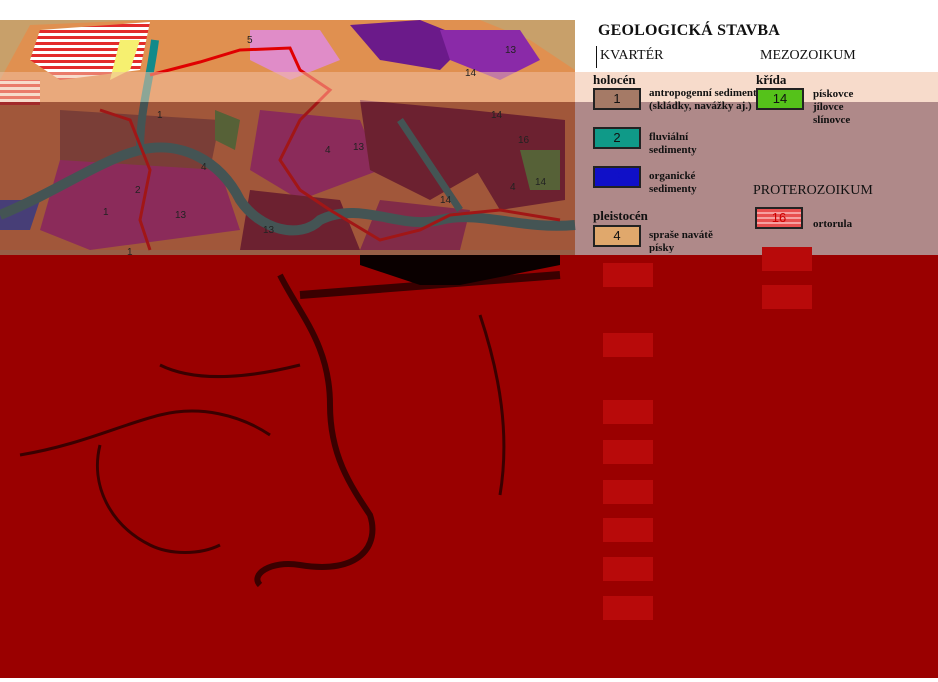 This screenshot has width=938, height=682. Describe the element at coordinates (689, 30) in the screenshot. I see `legend-title: GEOLOGICKÁ STAVBA` at that location.